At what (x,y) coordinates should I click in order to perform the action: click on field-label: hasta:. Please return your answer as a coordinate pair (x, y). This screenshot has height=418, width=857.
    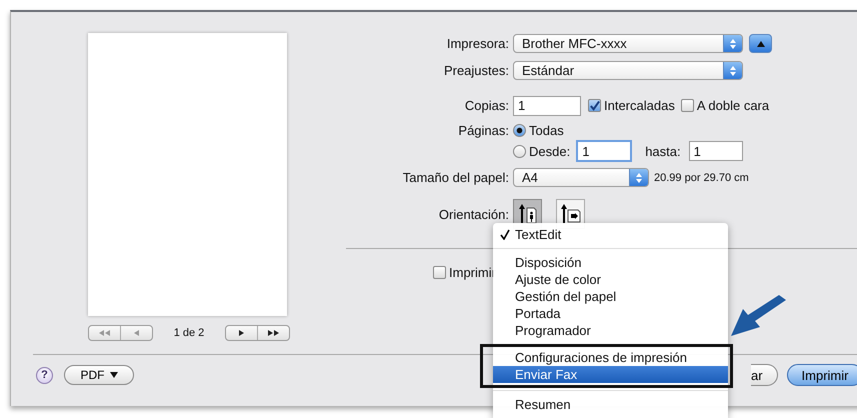
    Looking at the image, I should click on (663, 151).